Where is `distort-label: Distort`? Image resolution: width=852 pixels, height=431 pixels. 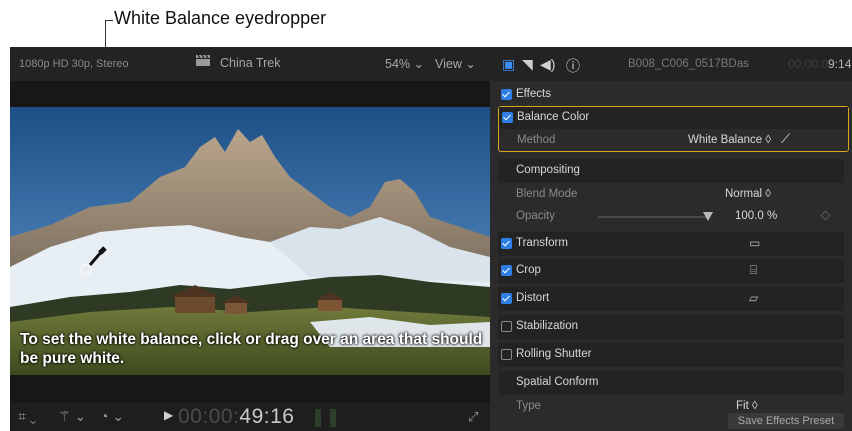
distort-label: Distort is located at coordinates (533, 298).